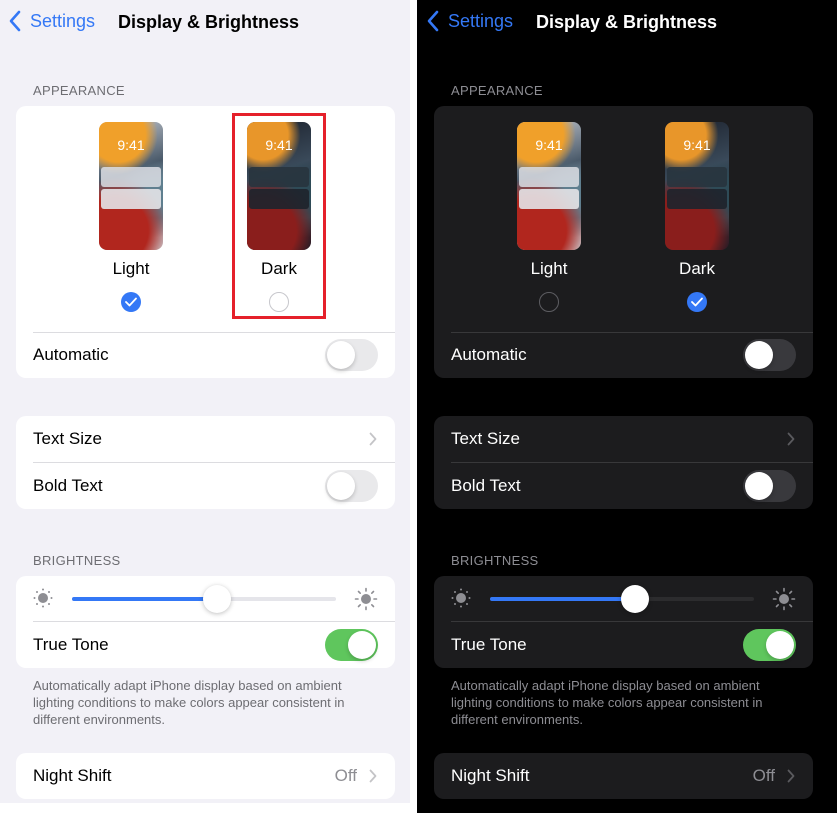  What do you see at coordinates (279, 216) in the screenshot?
I see `highlight-box` at bounding box center [279, 216].